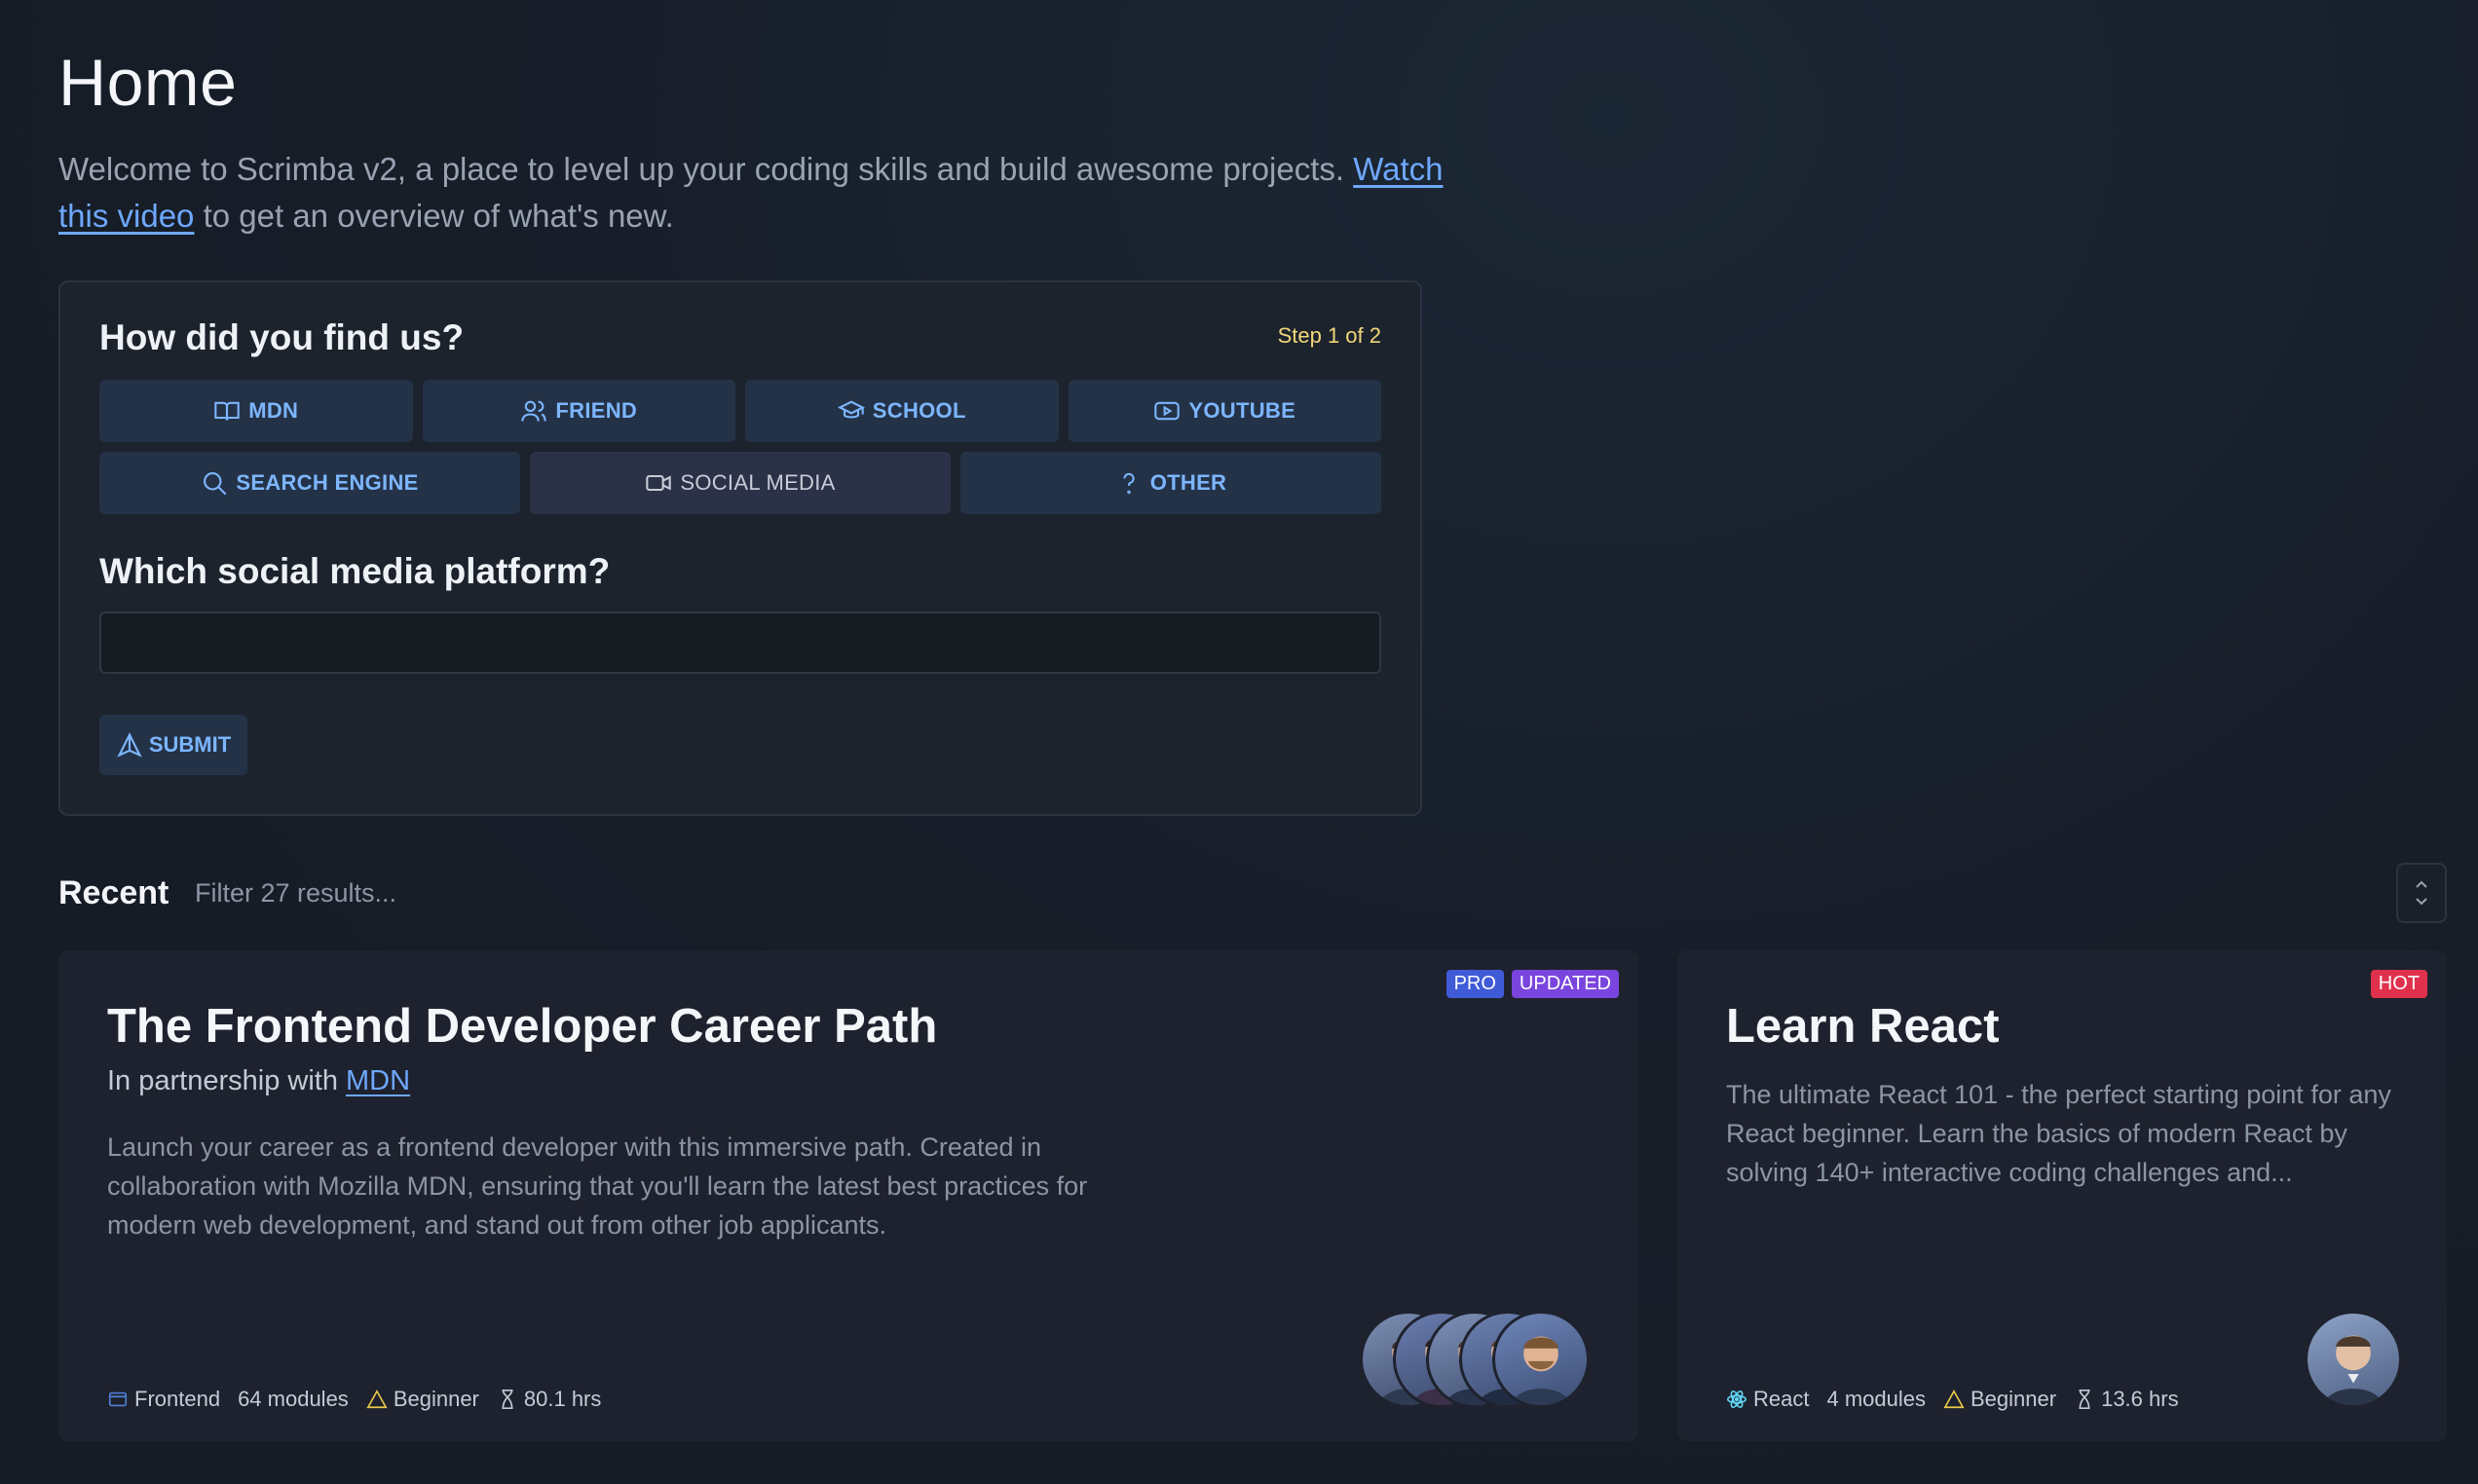  I want to click on hot-badge: HOT, so click(2399, 984).